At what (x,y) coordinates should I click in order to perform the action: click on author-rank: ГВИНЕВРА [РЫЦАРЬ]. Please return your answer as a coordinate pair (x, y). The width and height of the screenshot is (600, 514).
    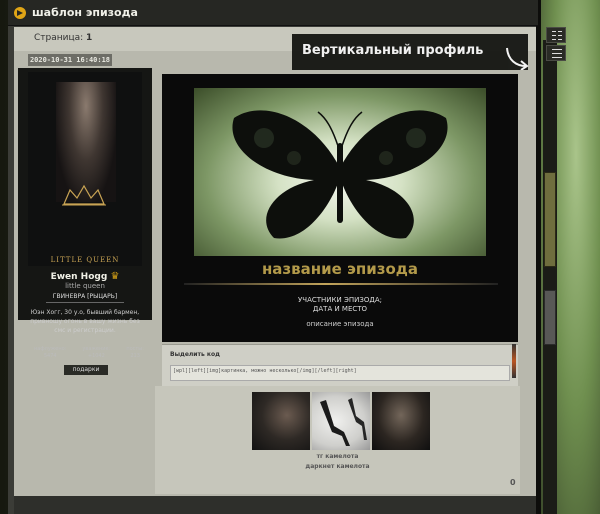
    Looking at the image, I should click on (85, 298).